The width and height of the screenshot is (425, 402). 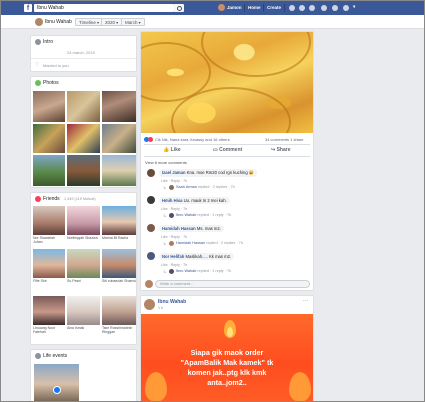 What do you see at coordinates (119, 330) in the screenshot?
I see `friend-name: Tsim Rosshimahnin Ringgan` at bounding box center [119, 330].